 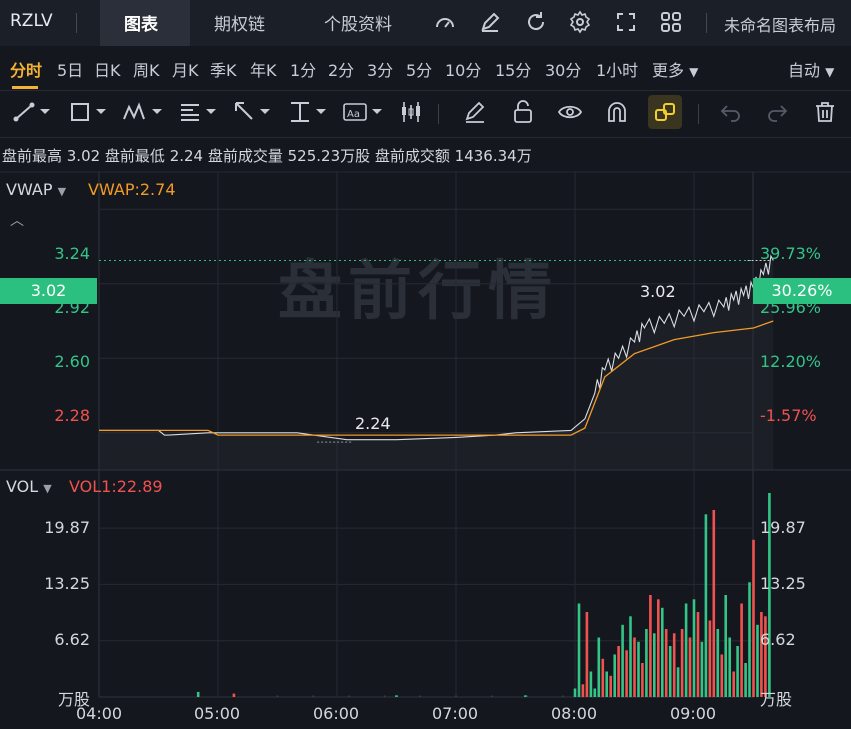 I want to click on vol-tick-3: 6.62, so click(x=72, y=639).